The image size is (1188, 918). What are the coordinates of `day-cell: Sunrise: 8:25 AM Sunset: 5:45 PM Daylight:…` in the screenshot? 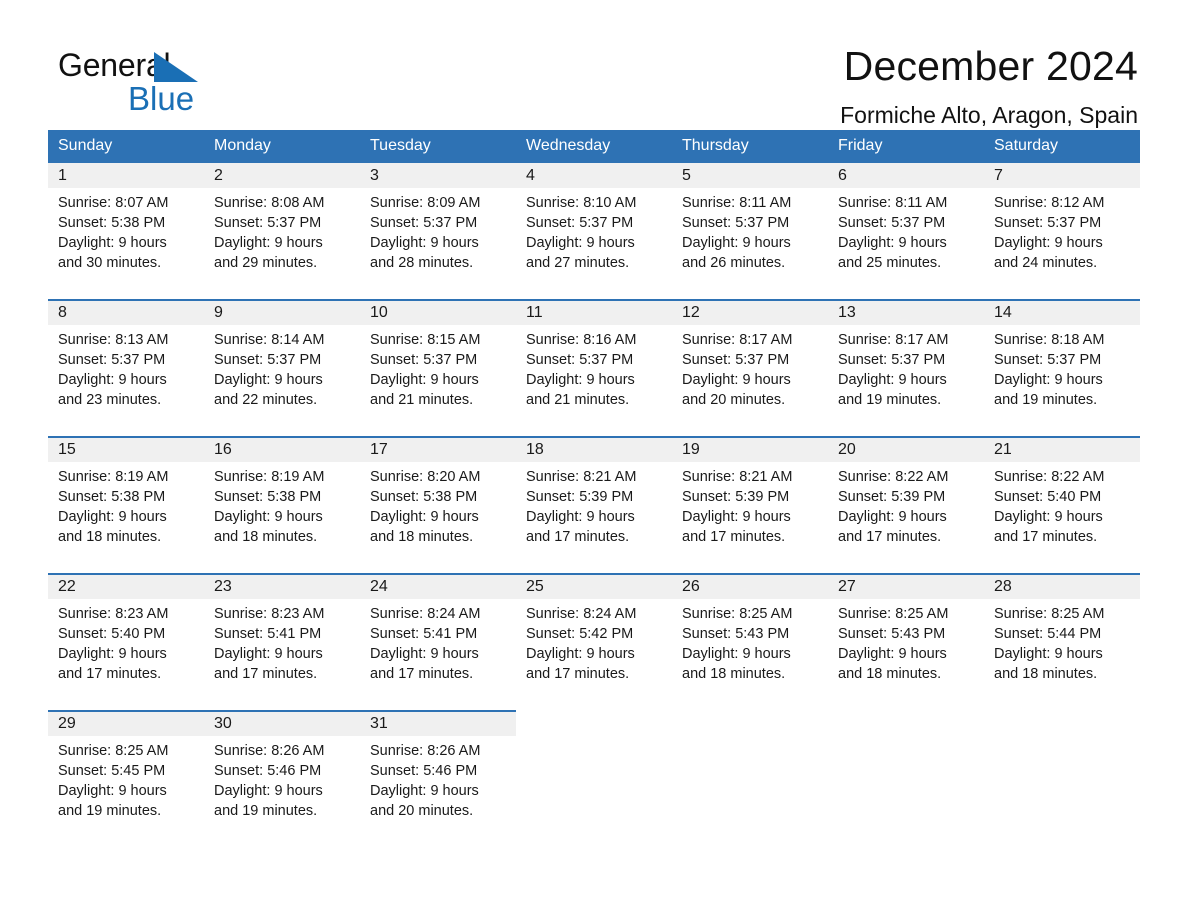 It's located at (126, 791).